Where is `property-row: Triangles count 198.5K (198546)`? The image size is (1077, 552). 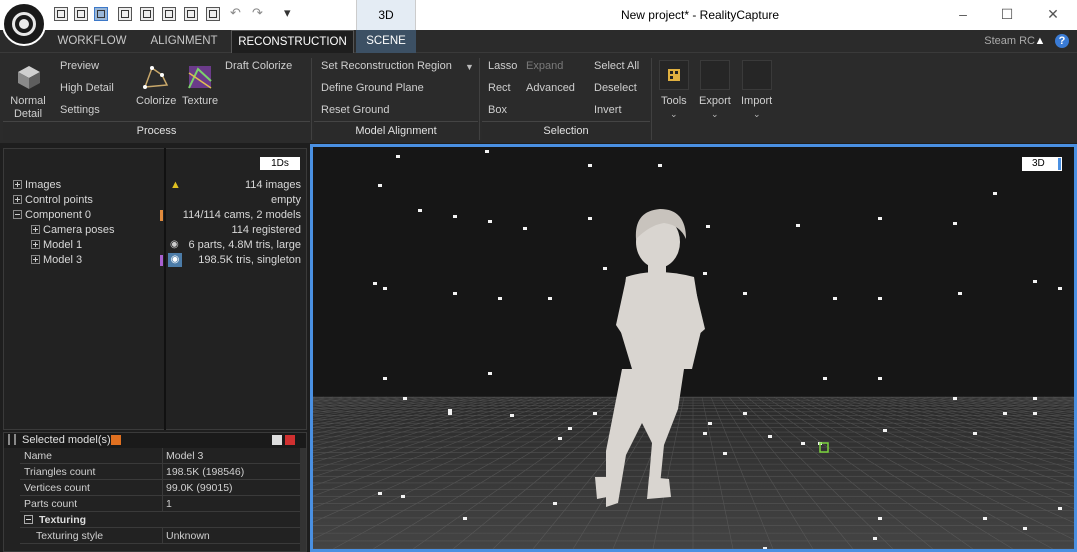
property-row: Triangles count 198.5K (198546) is located at coordinates (160, 472).